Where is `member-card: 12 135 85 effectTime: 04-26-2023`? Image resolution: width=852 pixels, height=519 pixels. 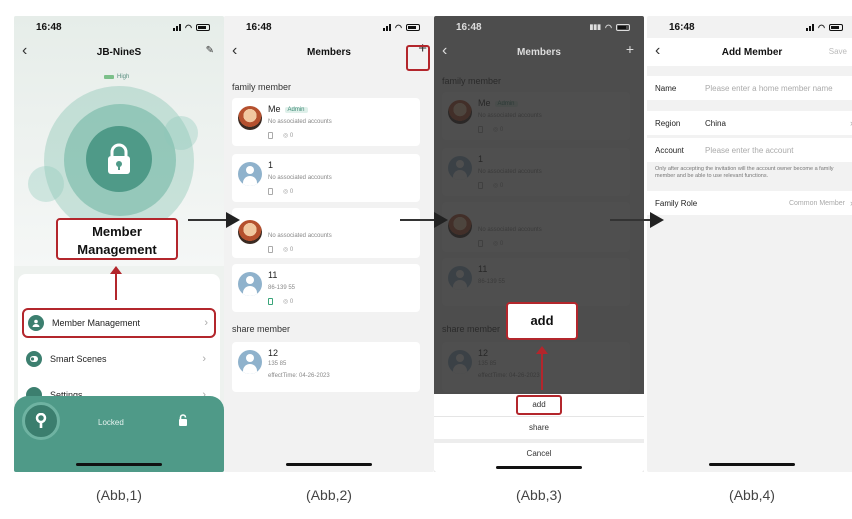 member-card: 12 135 85 effectTime: 04-26-2023 is located at coordinates (326, 367).